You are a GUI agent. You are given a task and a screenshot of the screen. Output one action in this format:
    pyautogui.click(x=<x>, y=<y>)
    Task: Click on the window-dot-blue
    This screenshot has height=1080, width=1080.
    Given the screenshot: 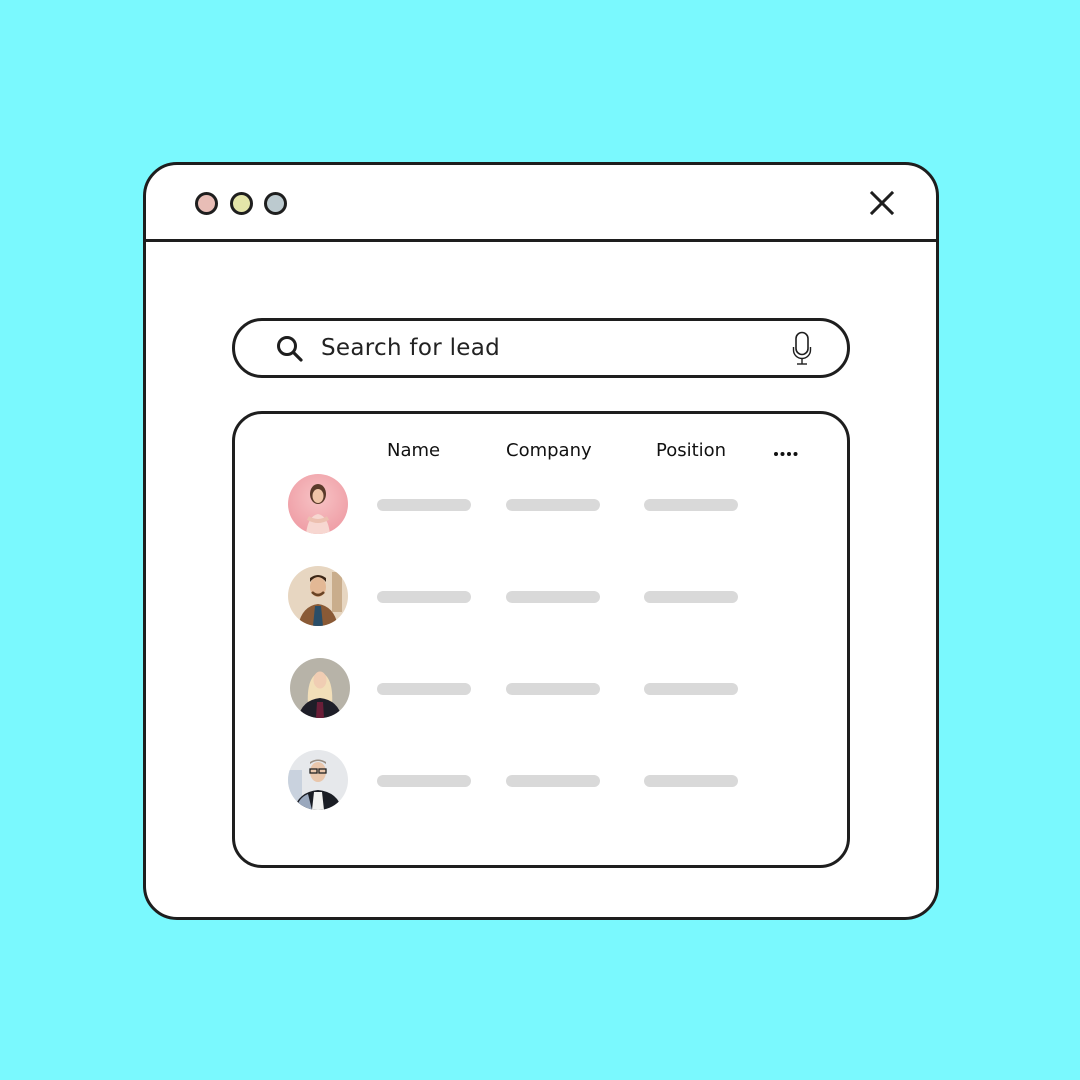 What is the action you would take?
    pyautogui.click(x=275, y=203)
    